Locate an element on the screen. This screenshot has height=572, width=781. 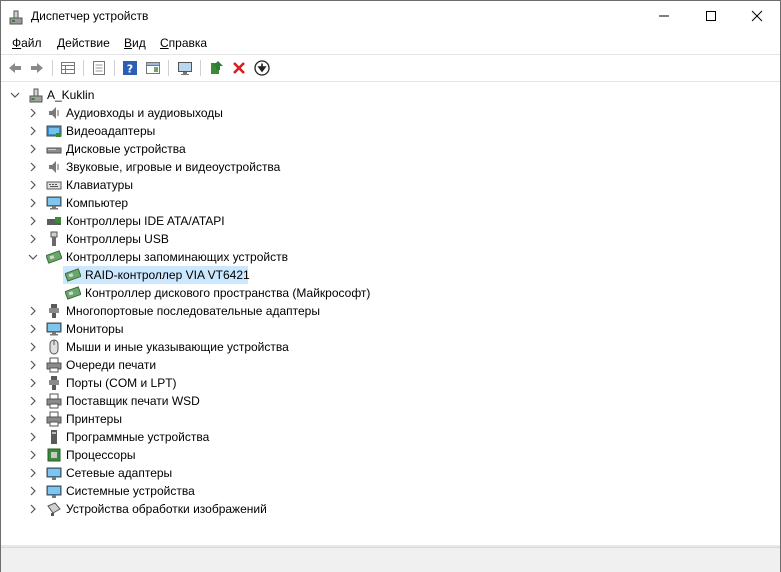
storage-controller-icon is located at coordinates (54, 257).